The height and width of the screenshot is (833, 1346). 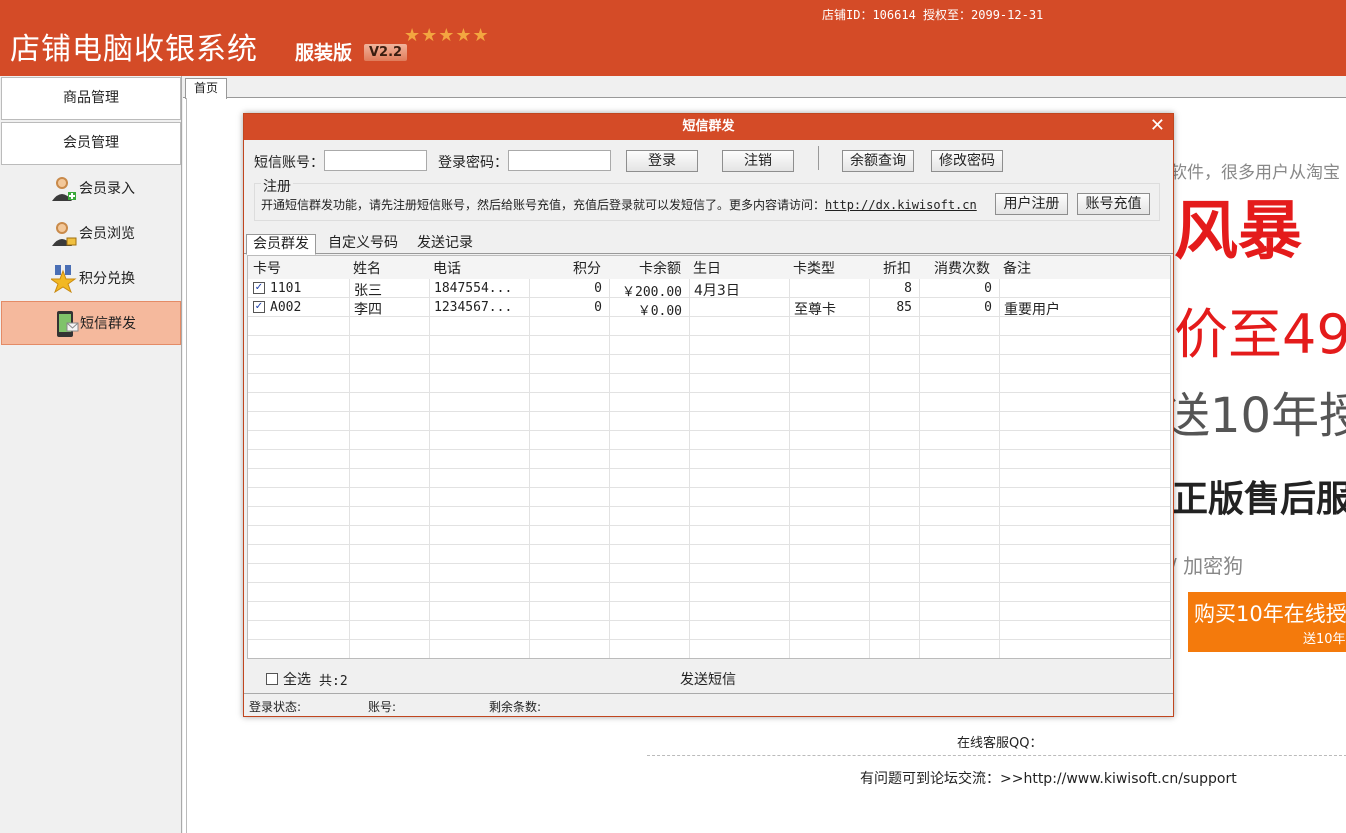 I want to click on status-account: 账号:, so click(x=382, y=707).